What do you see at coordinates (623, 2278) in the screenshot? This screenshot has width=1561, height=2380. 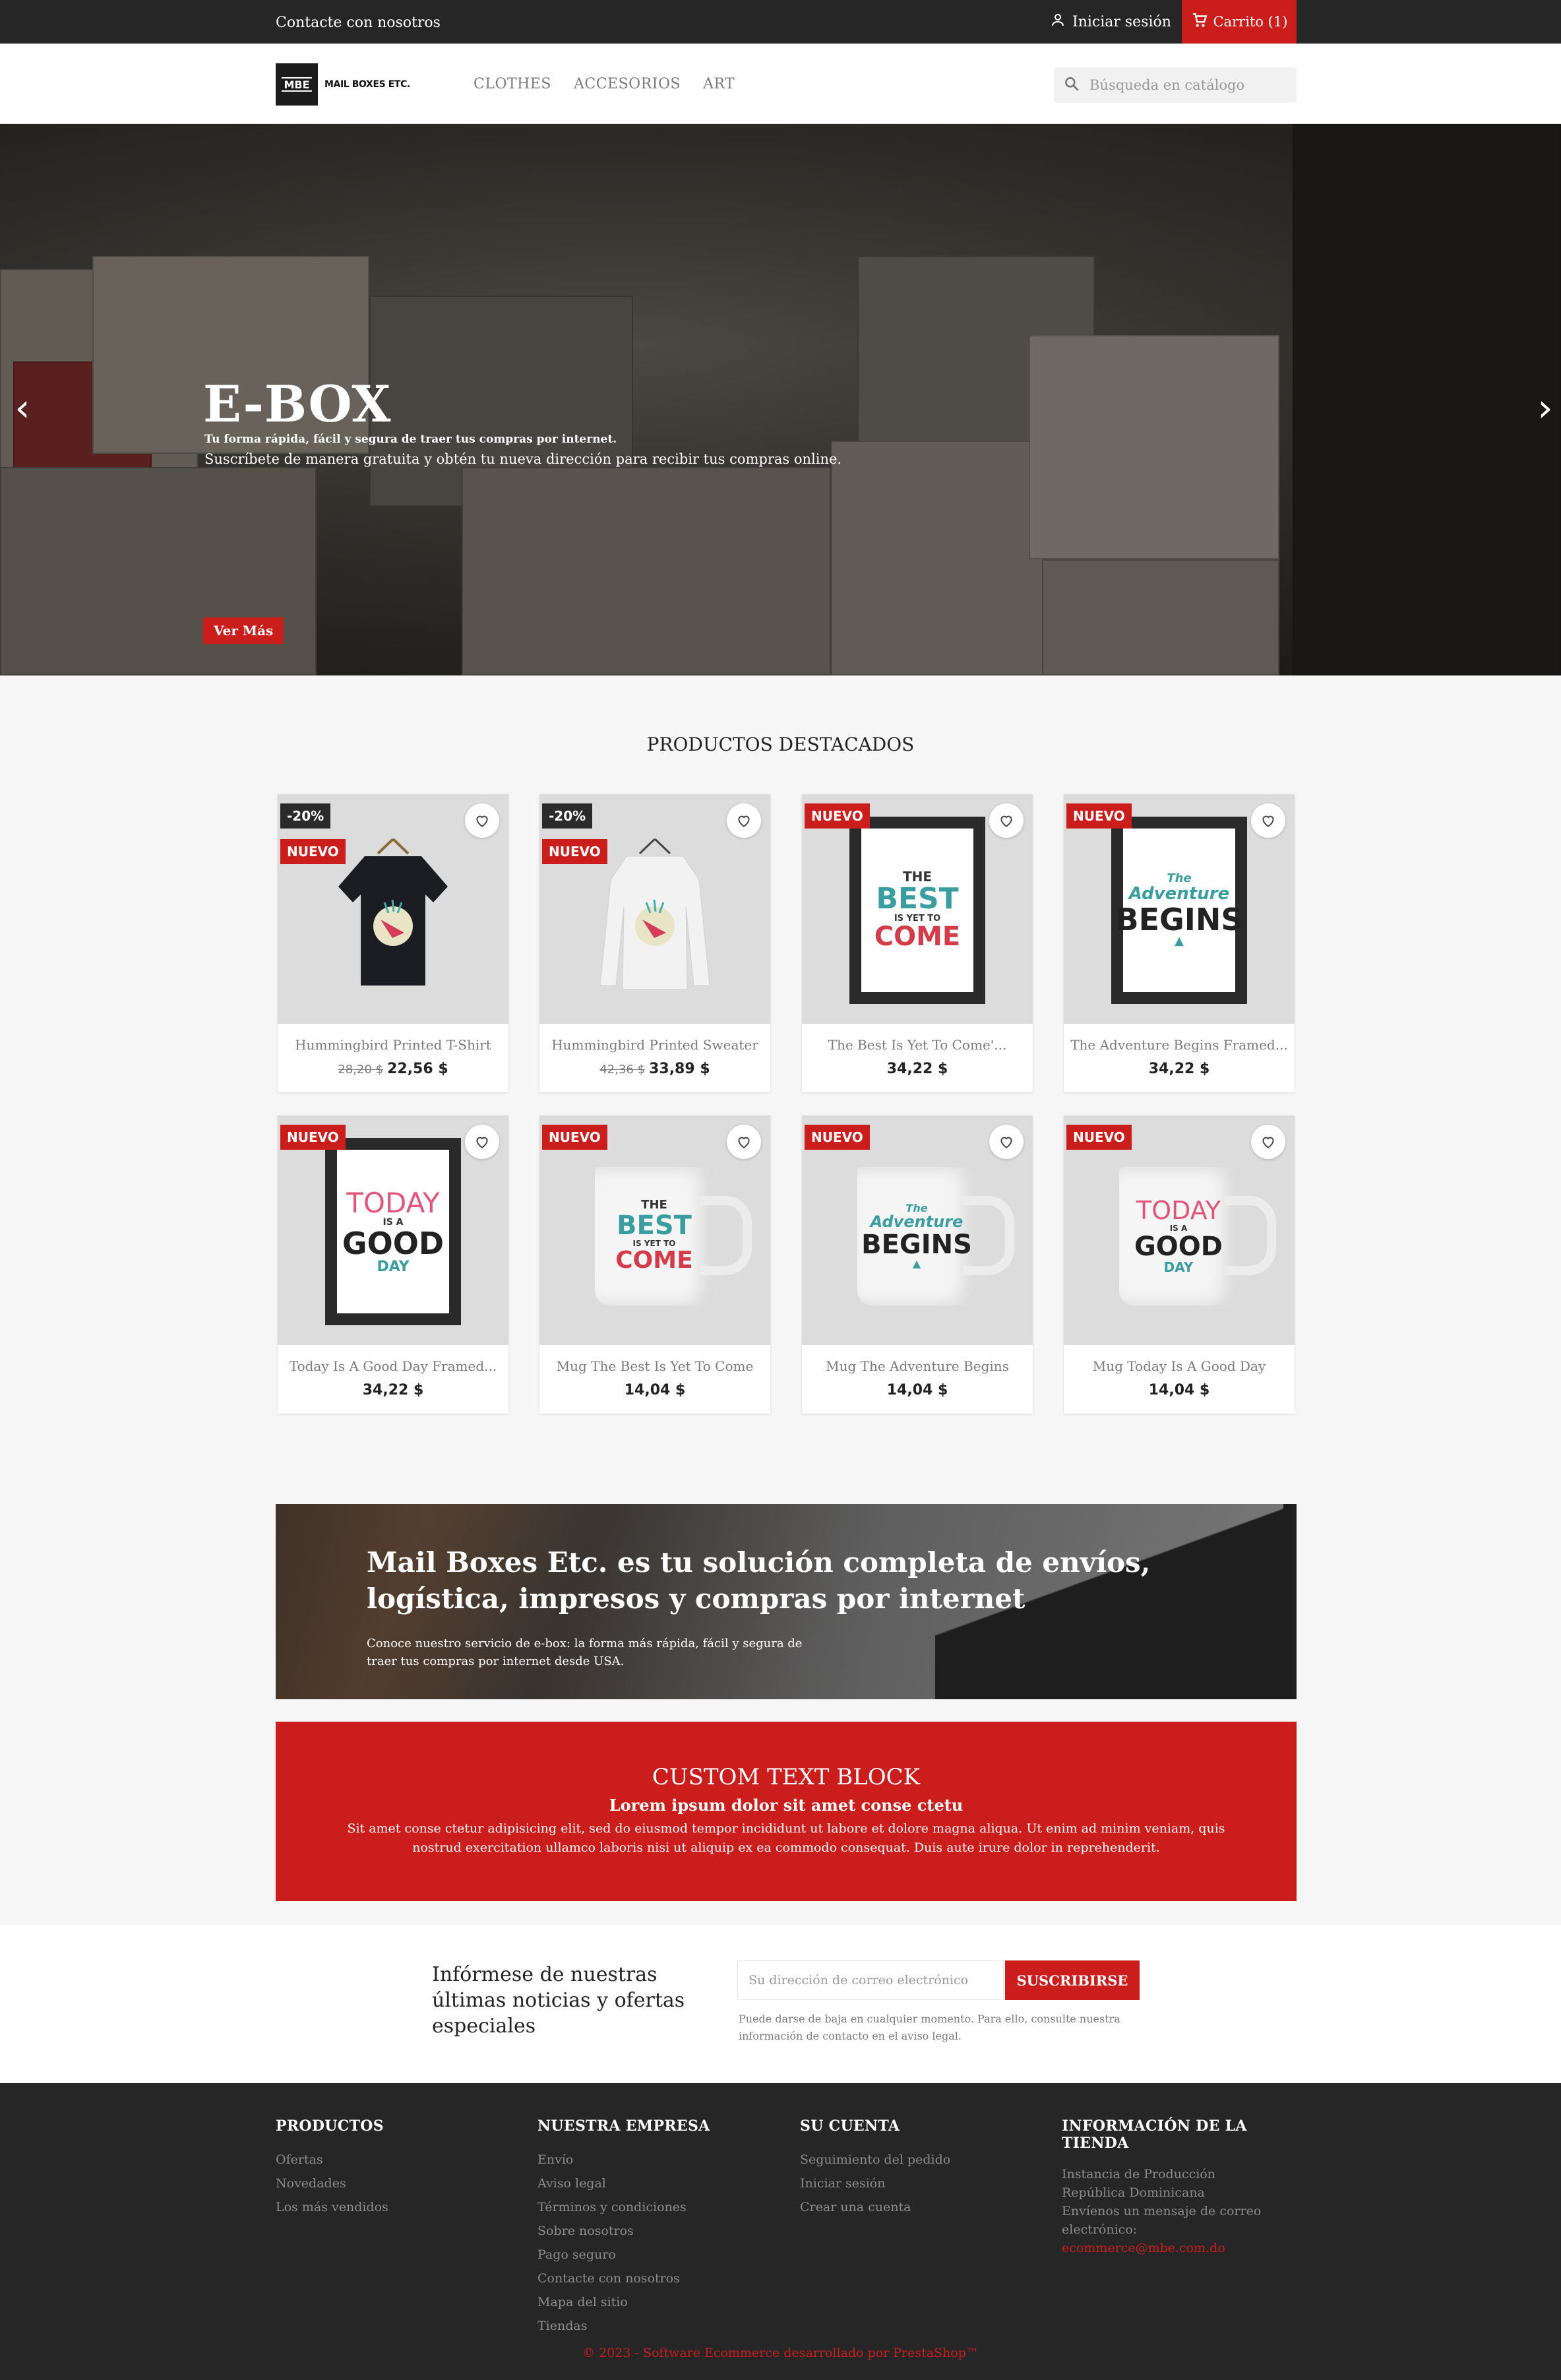 I see `footer-link: Contacte con nosotros` at bounding box center [623, 2278].